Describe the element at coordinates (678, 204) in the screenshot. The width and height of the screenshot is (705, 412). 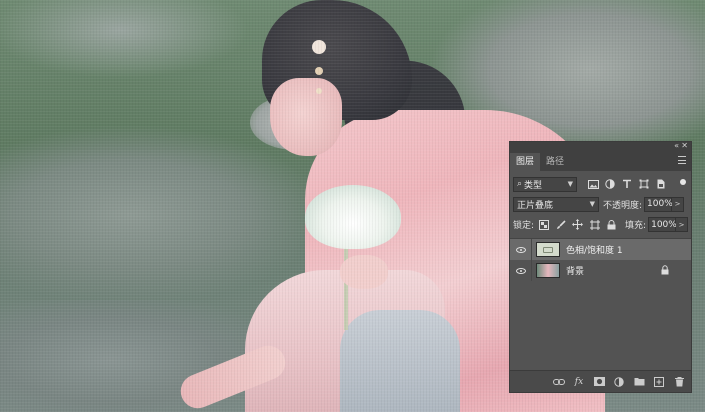
I see `opacity-dropdown-icon: >` at that location.